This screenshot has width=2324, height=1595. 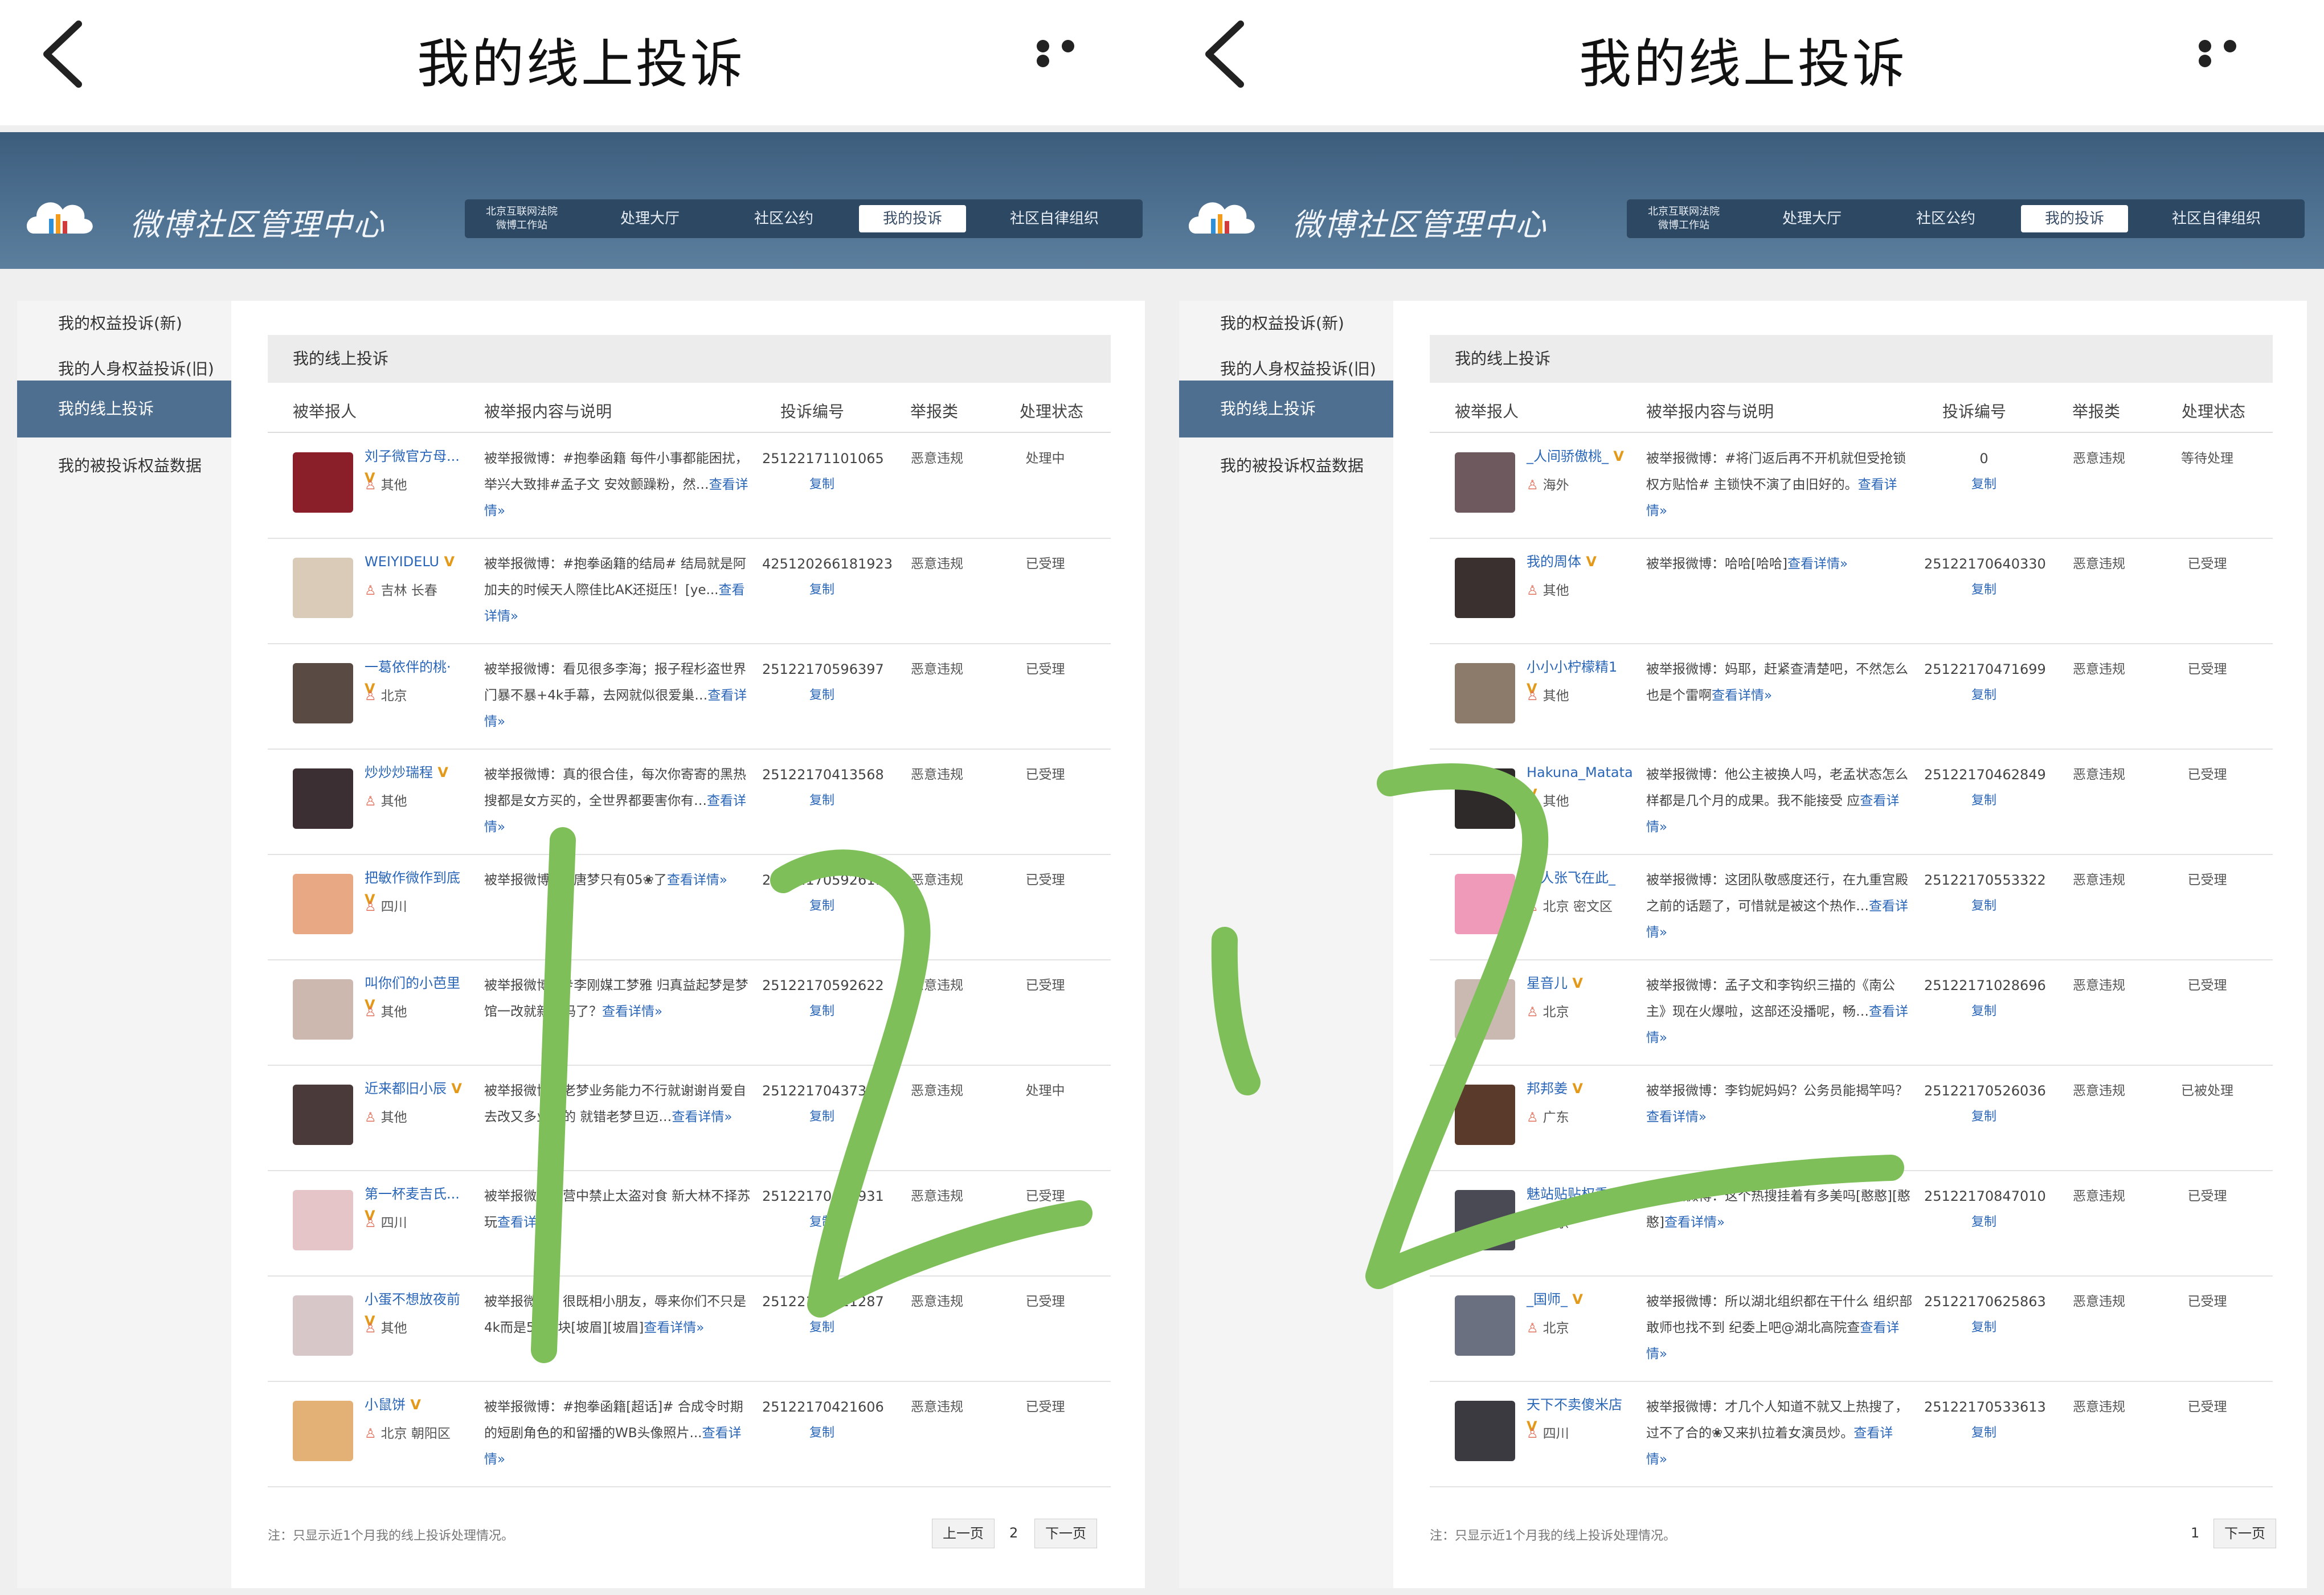 What do you see at coordinates (412, 878) in the screenshot?
I see `user-name-text: 把敏作微作到底` at bounding box center [412, 878].